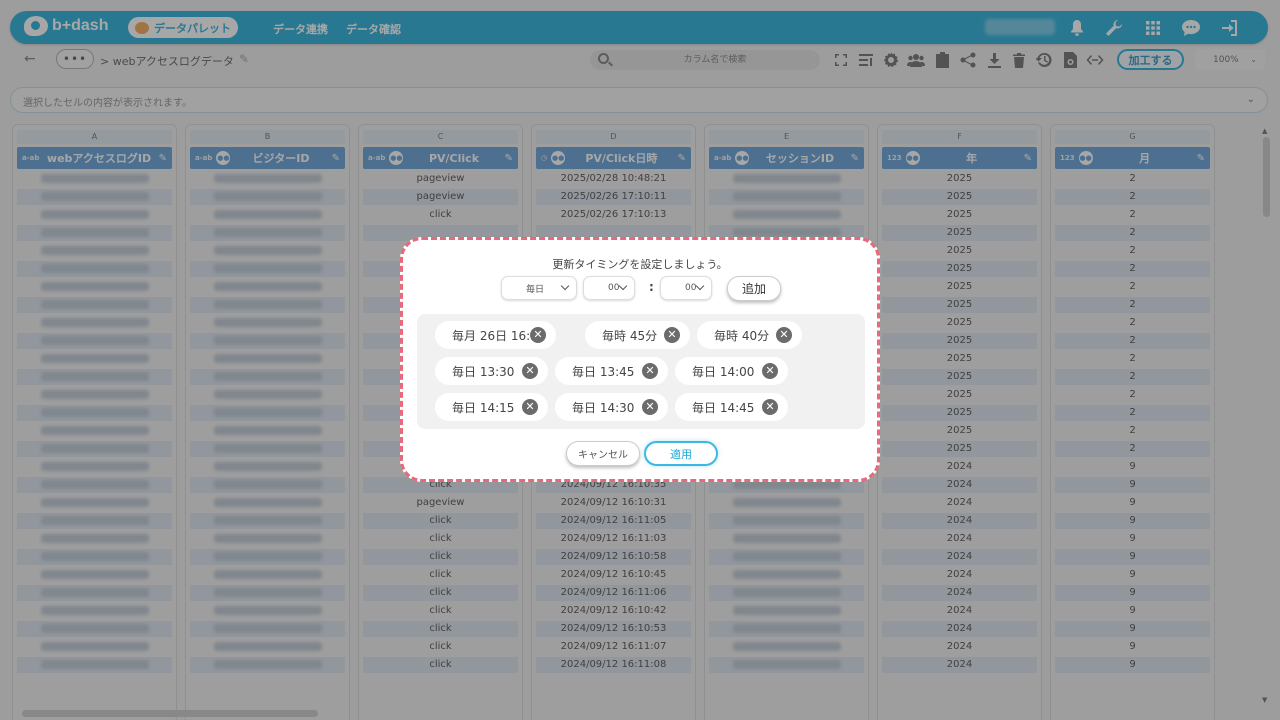 This screenshot has width=1280, height=720. I want to click on schedule-chip: 毎日 14:00 ✕, so click(731, 371).